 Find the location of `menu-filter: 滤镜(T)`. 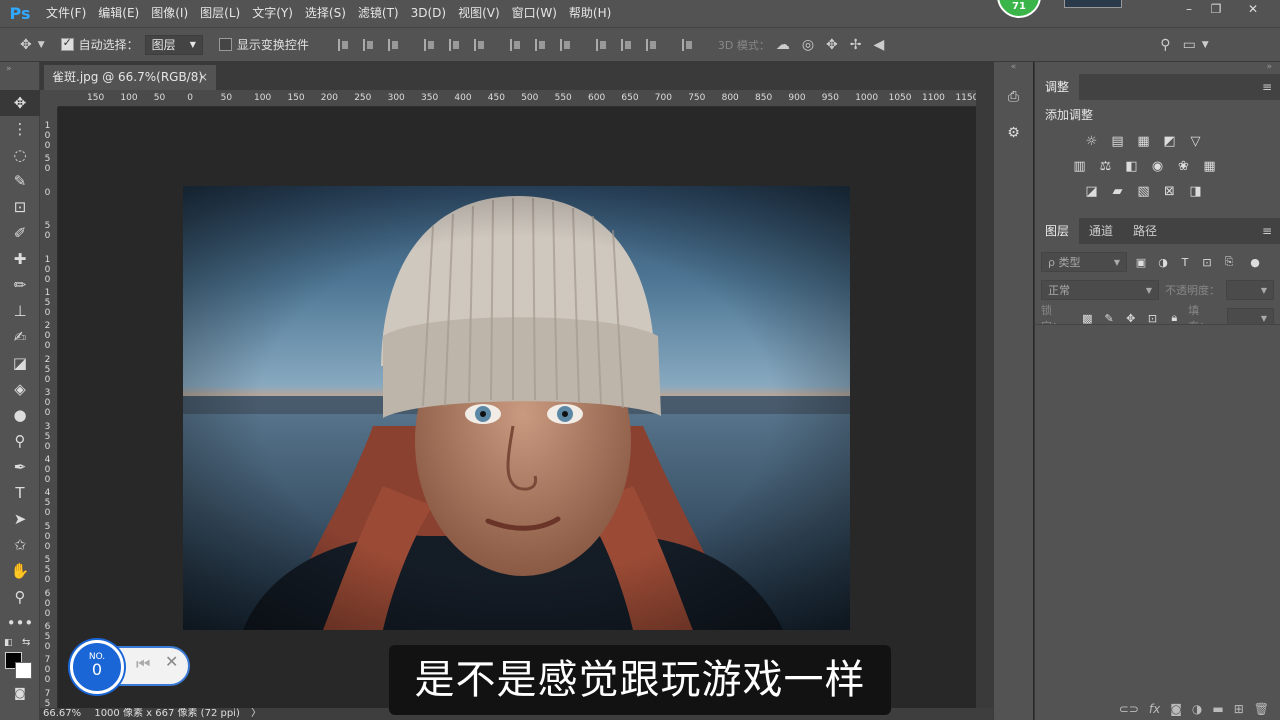

menu-filter: 滤镜(T) is located at coordinates (378, 13).